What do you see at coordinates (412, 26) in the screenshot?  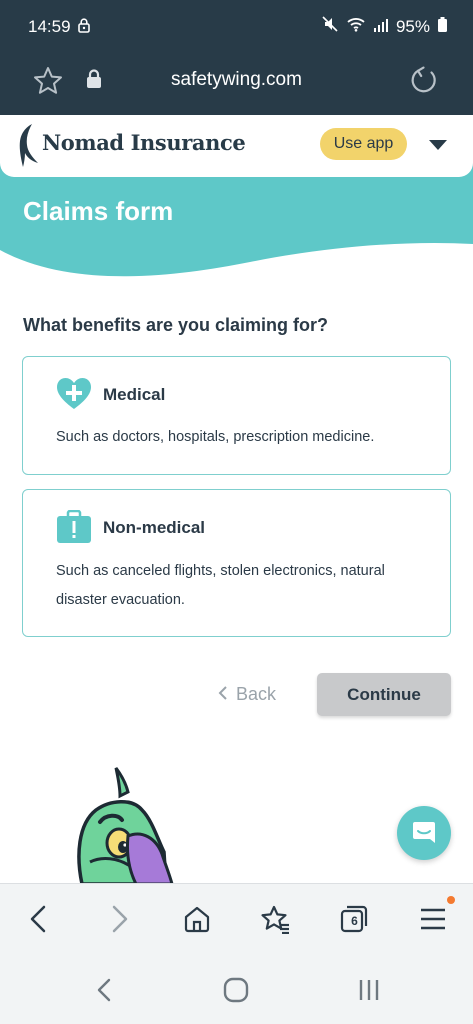 I see `battery-percent: 95%` at bounding box center [412, 26].